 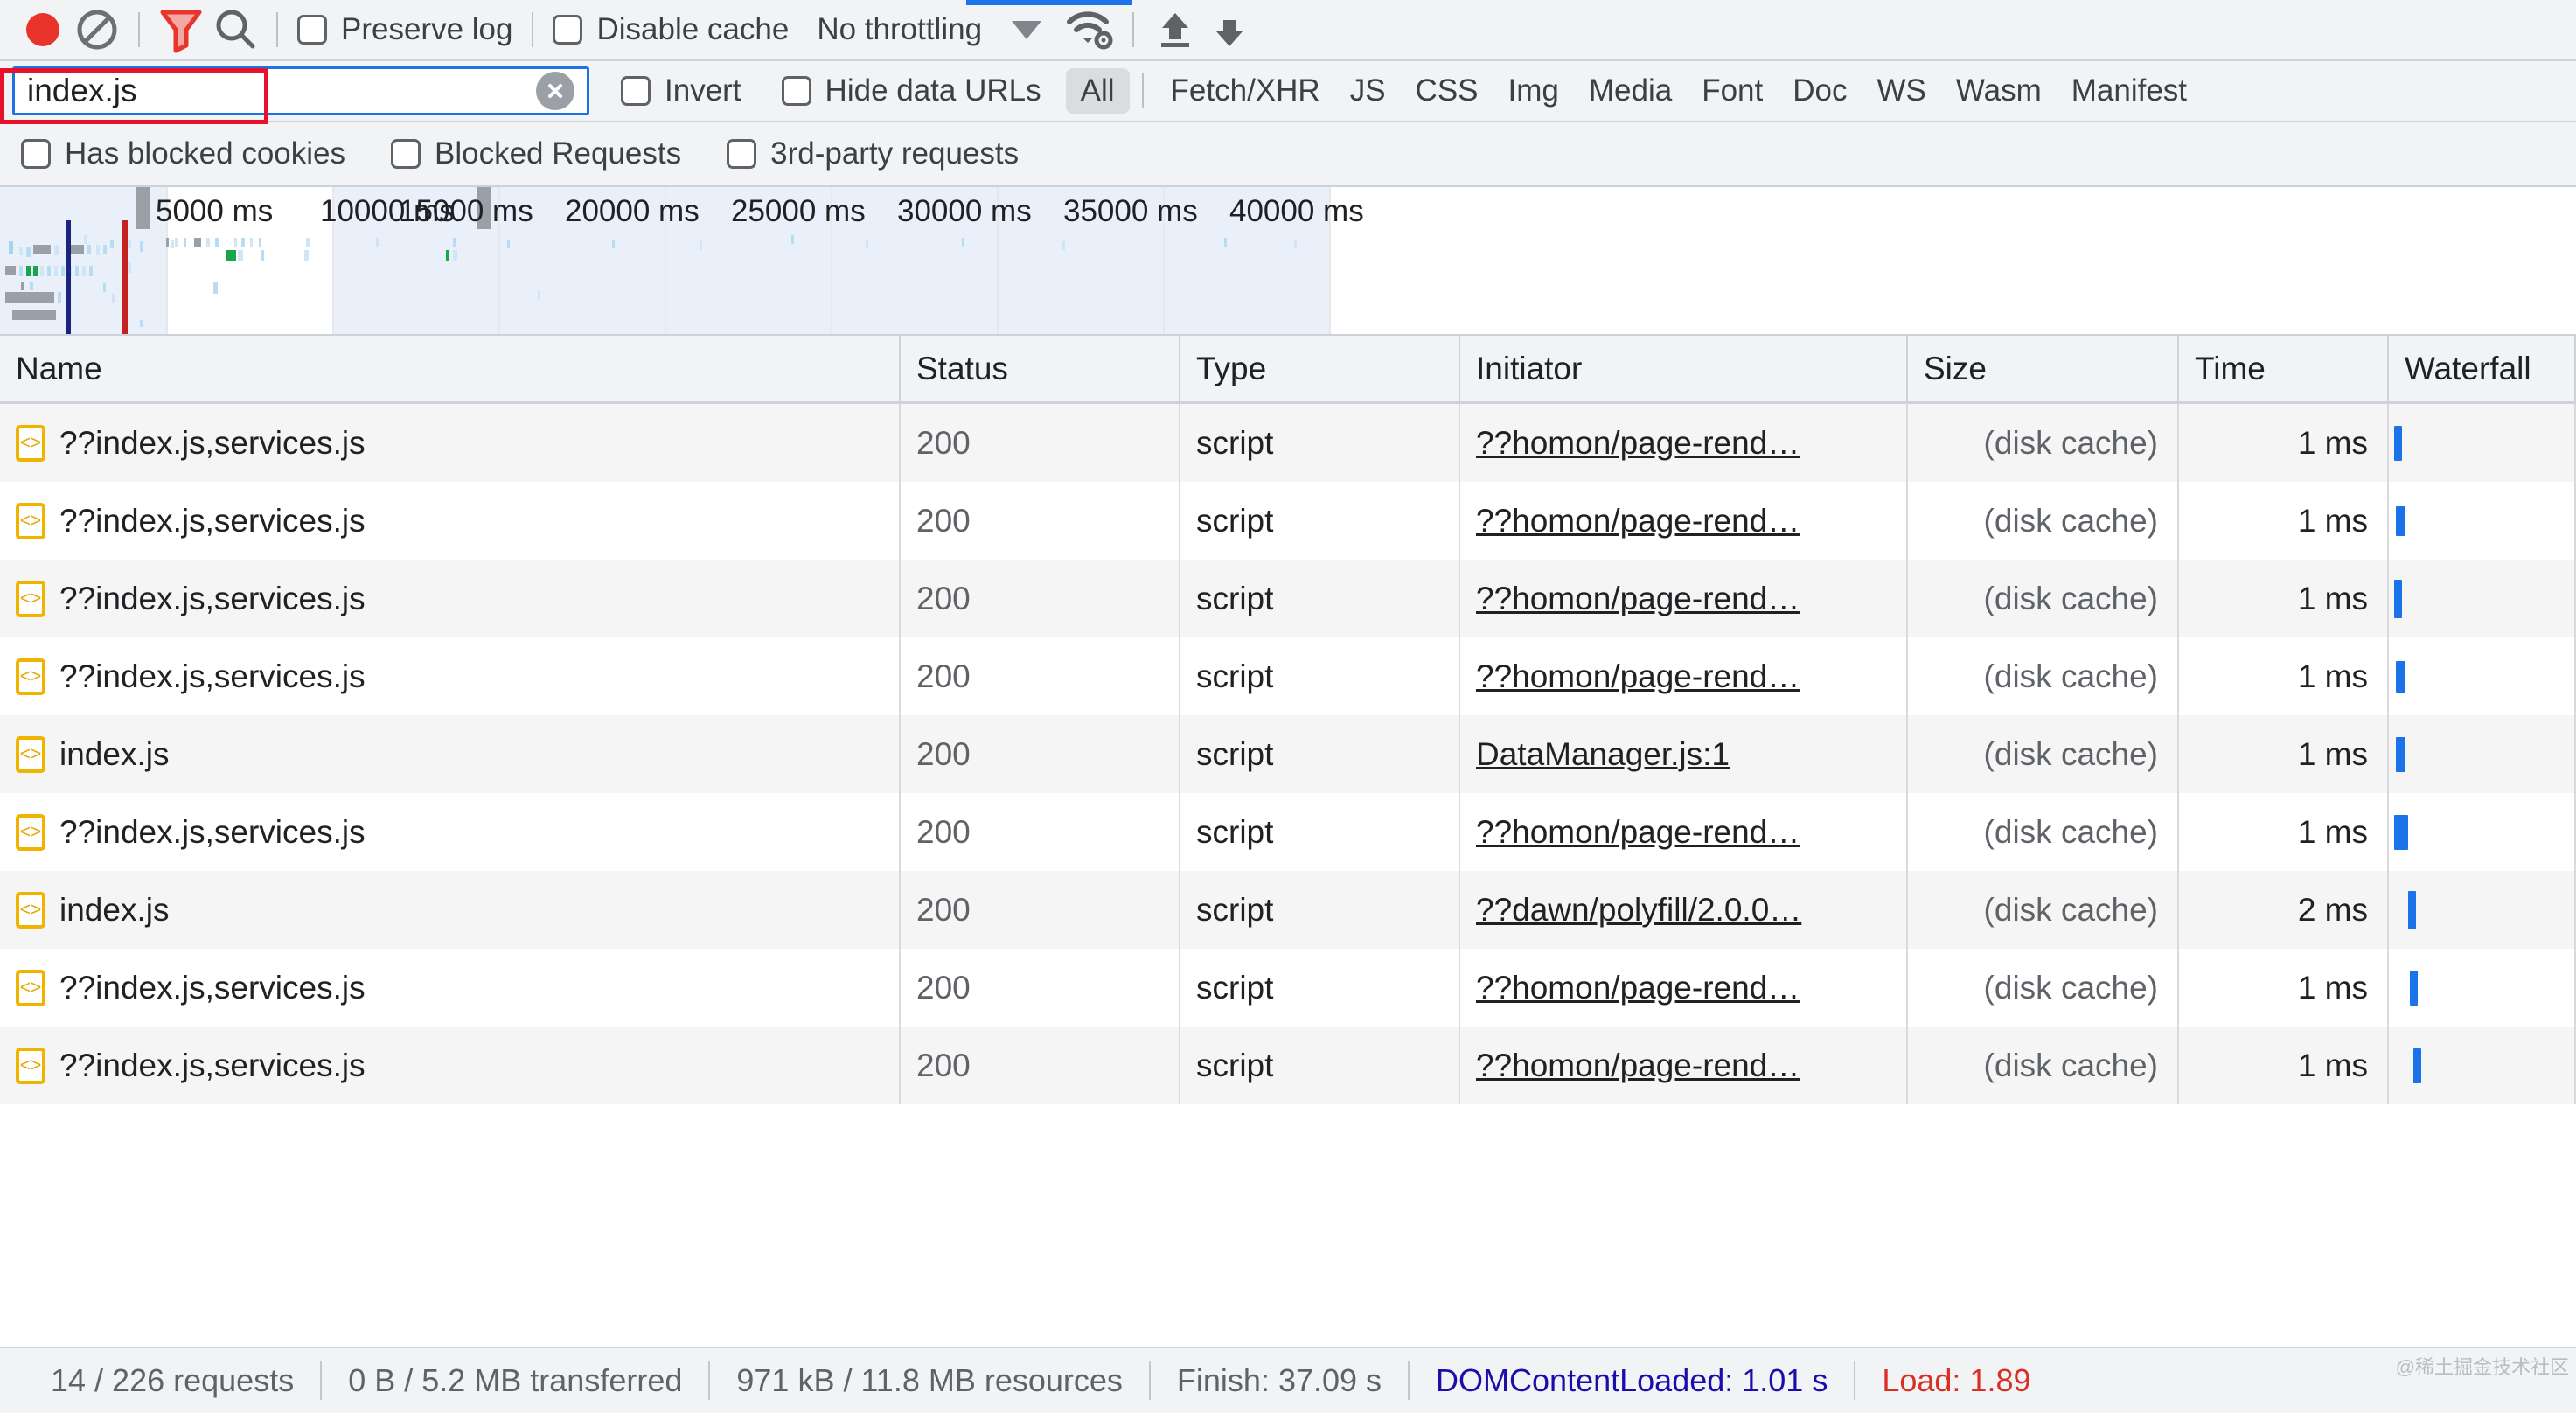 What do you see at coordinates (1820, 91) in the screenshot?
I see `type-filter-doc: Doc` at bounding box center [1820, 91].